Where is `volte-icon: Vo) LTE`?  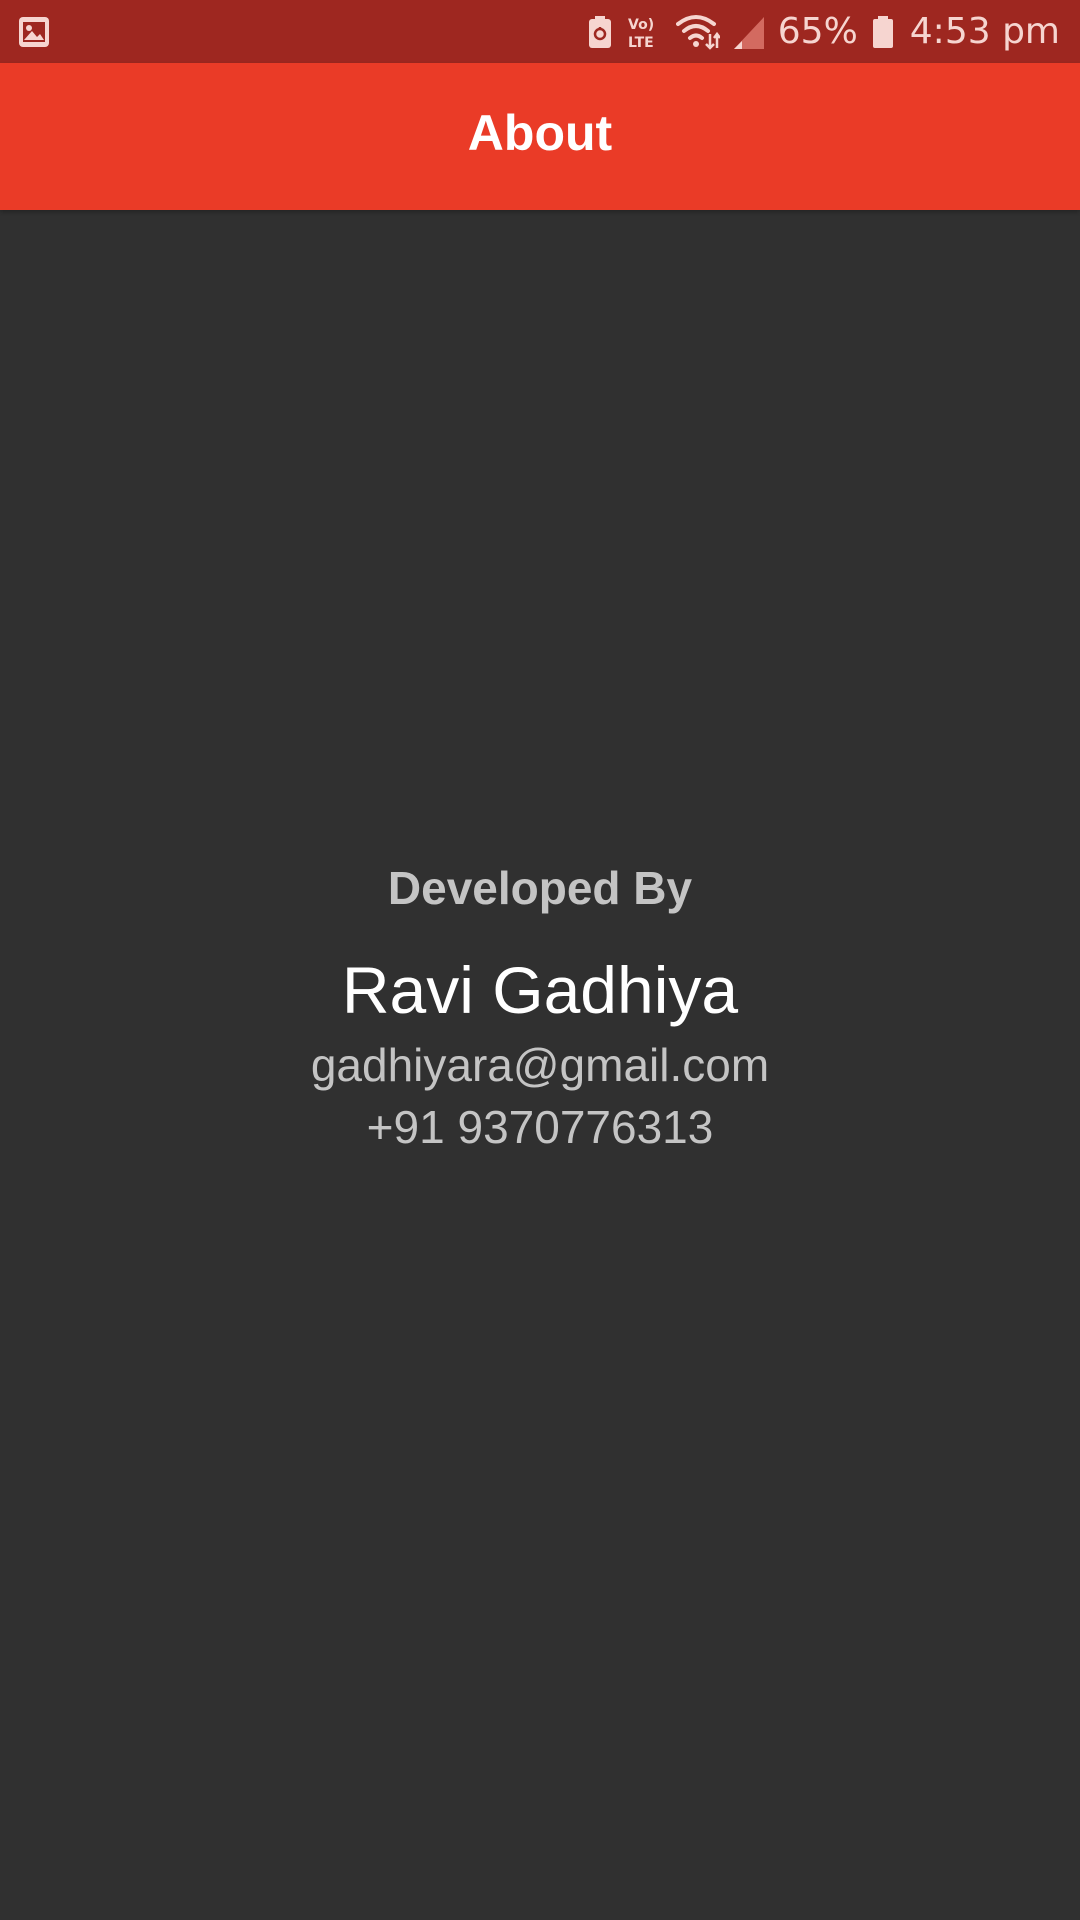
volte-icon: Vo) LTE is located at coordinates (644, 32).